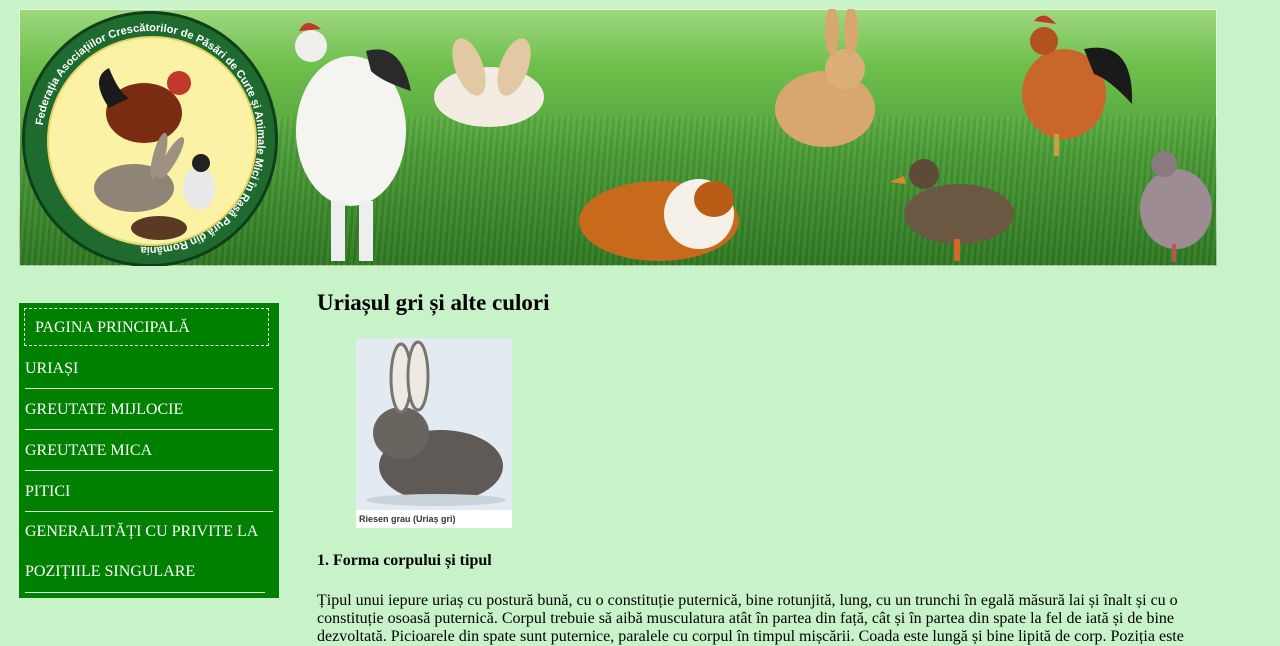  What do you see at coordinates (659, 220) in the screenshot?
I see `guinea-pig-icon` at bounding box center [659, 220].